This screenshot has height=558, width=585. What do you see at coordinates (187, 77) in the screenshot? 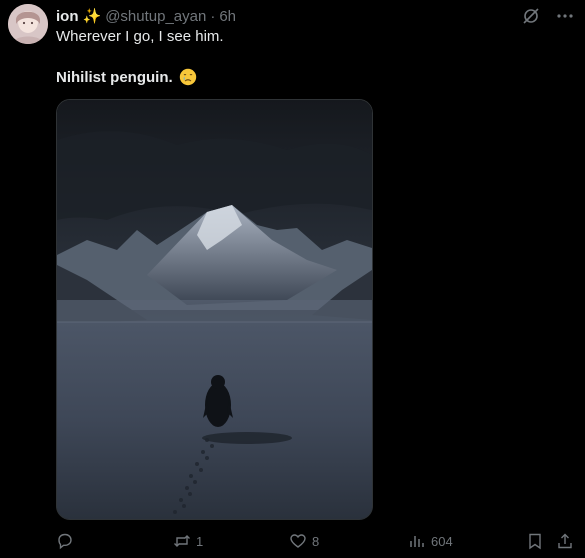
I see `crying-face-icon` at bounding box center [187, 77].